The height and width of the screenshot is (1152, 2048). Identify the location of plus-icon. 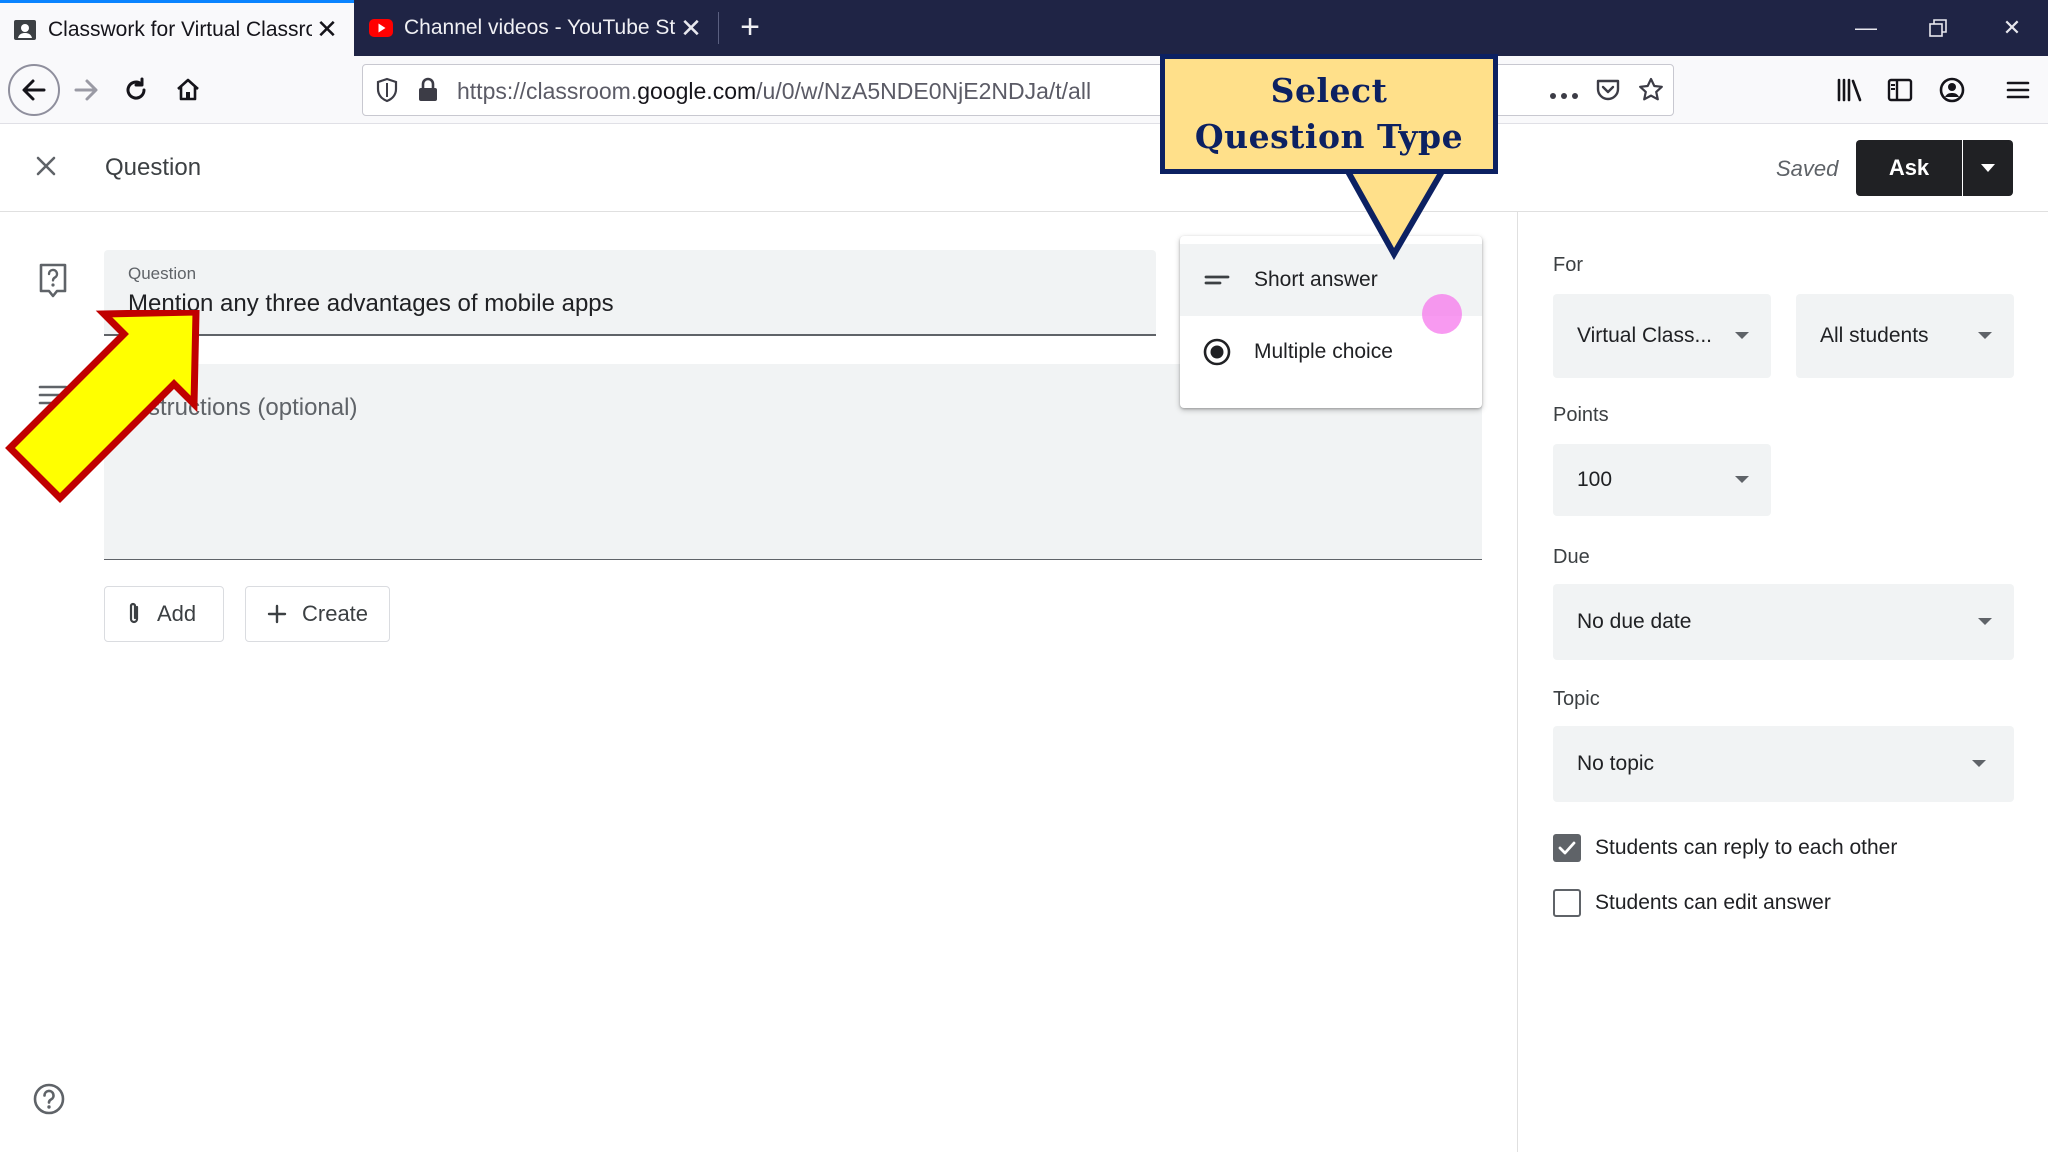
(277, 614).